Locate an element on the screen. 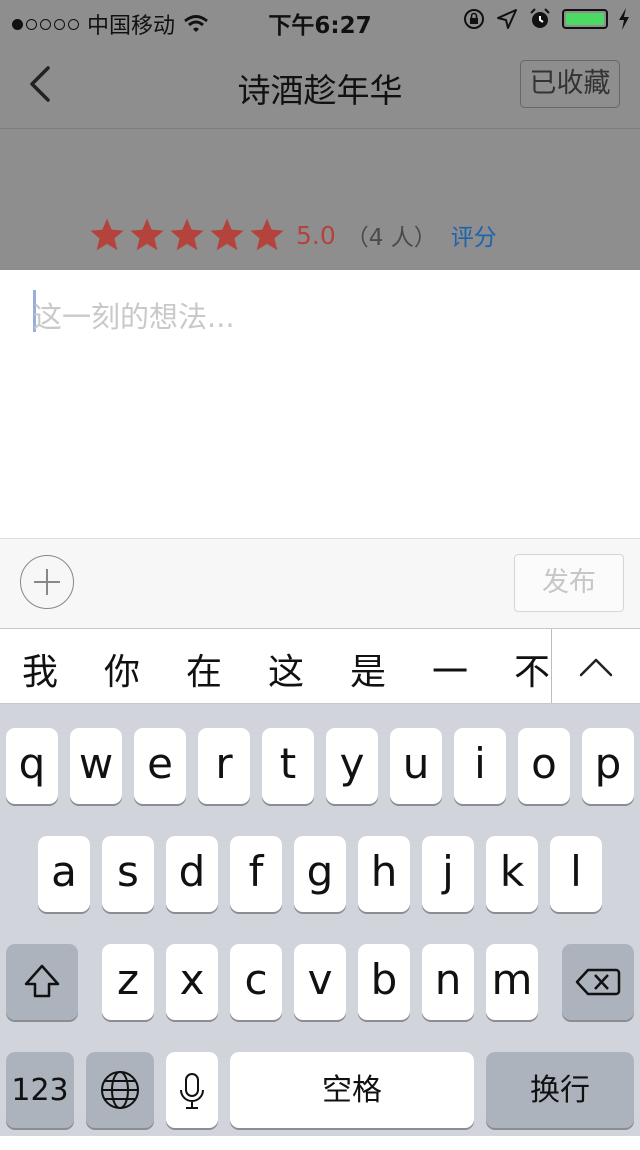  expand-candidates-button is located at coordinates (596, 666).